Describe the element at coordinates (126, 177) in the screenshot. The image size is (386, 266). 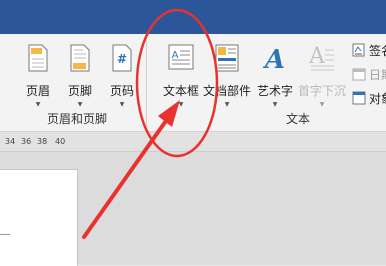
I see `annotation-arrow-shaft` at that location.